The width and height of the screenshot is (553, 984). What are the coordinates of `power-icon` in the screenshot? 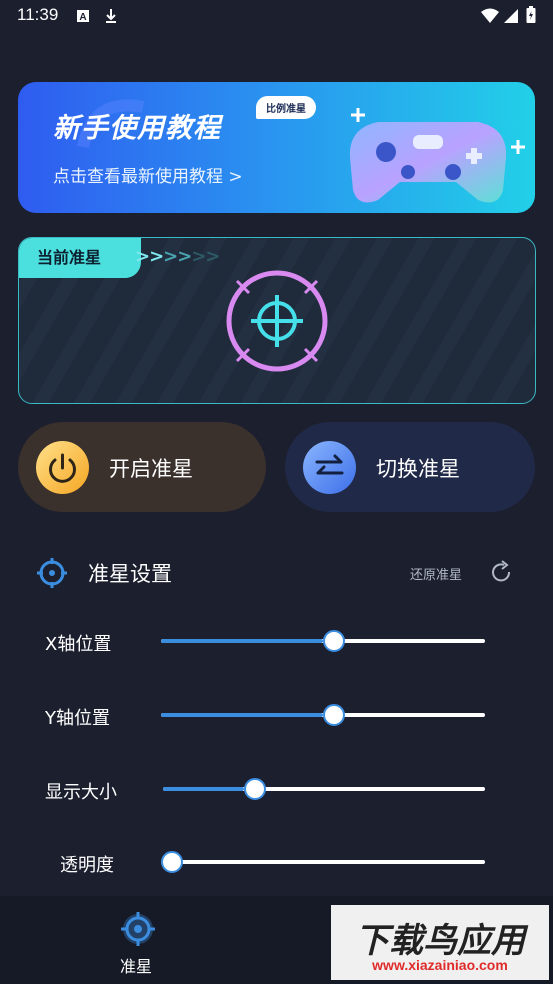 It's located at (62, 467).